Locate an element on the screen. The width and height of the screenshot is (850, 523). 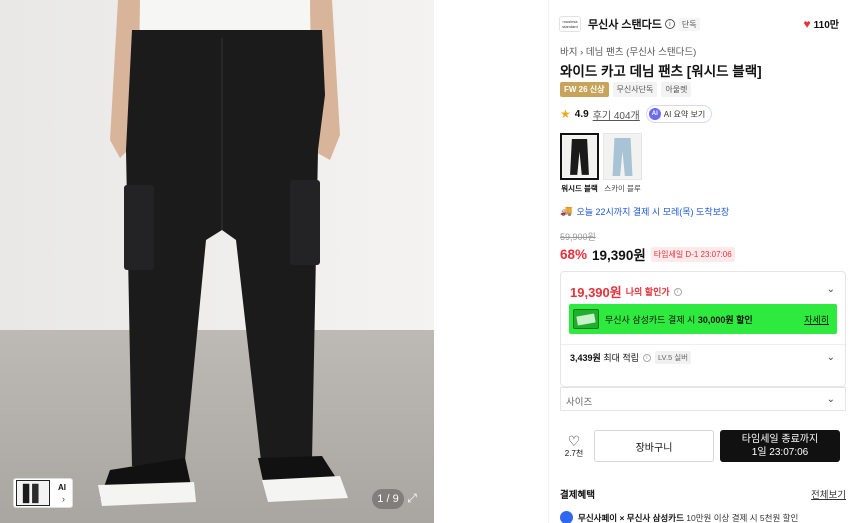
swatch-sky-blue: 스카이 블루 is located at coordinates (622, 163).